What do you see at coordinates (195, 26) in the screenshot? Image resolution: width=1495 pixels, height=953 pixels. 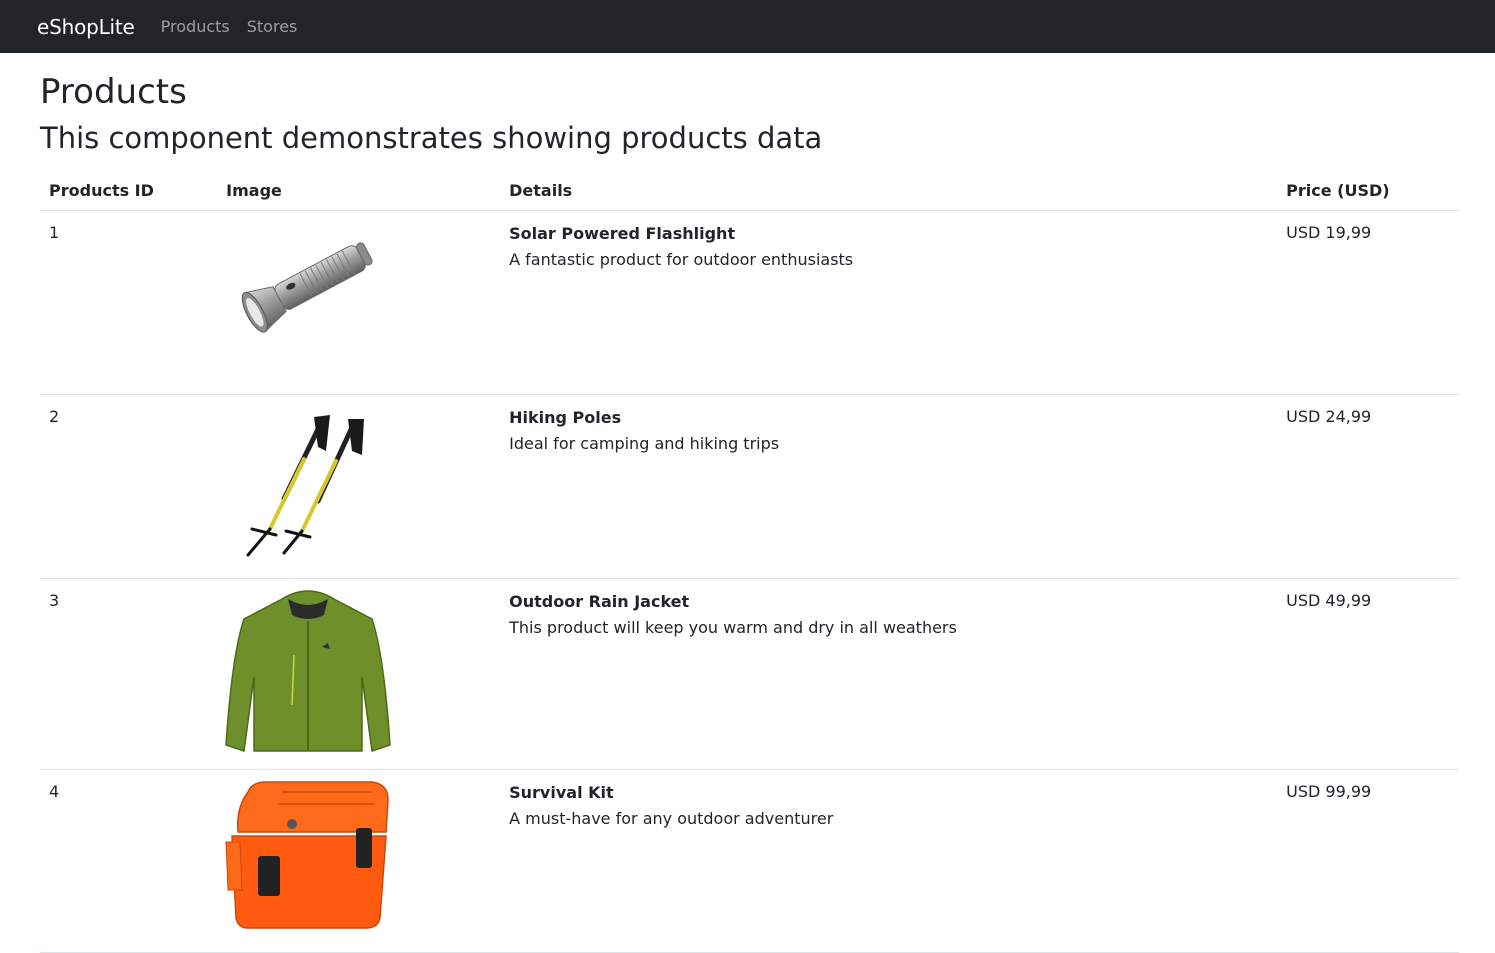 I see `nav-link-products: Products` at bounding box center [195, 26].